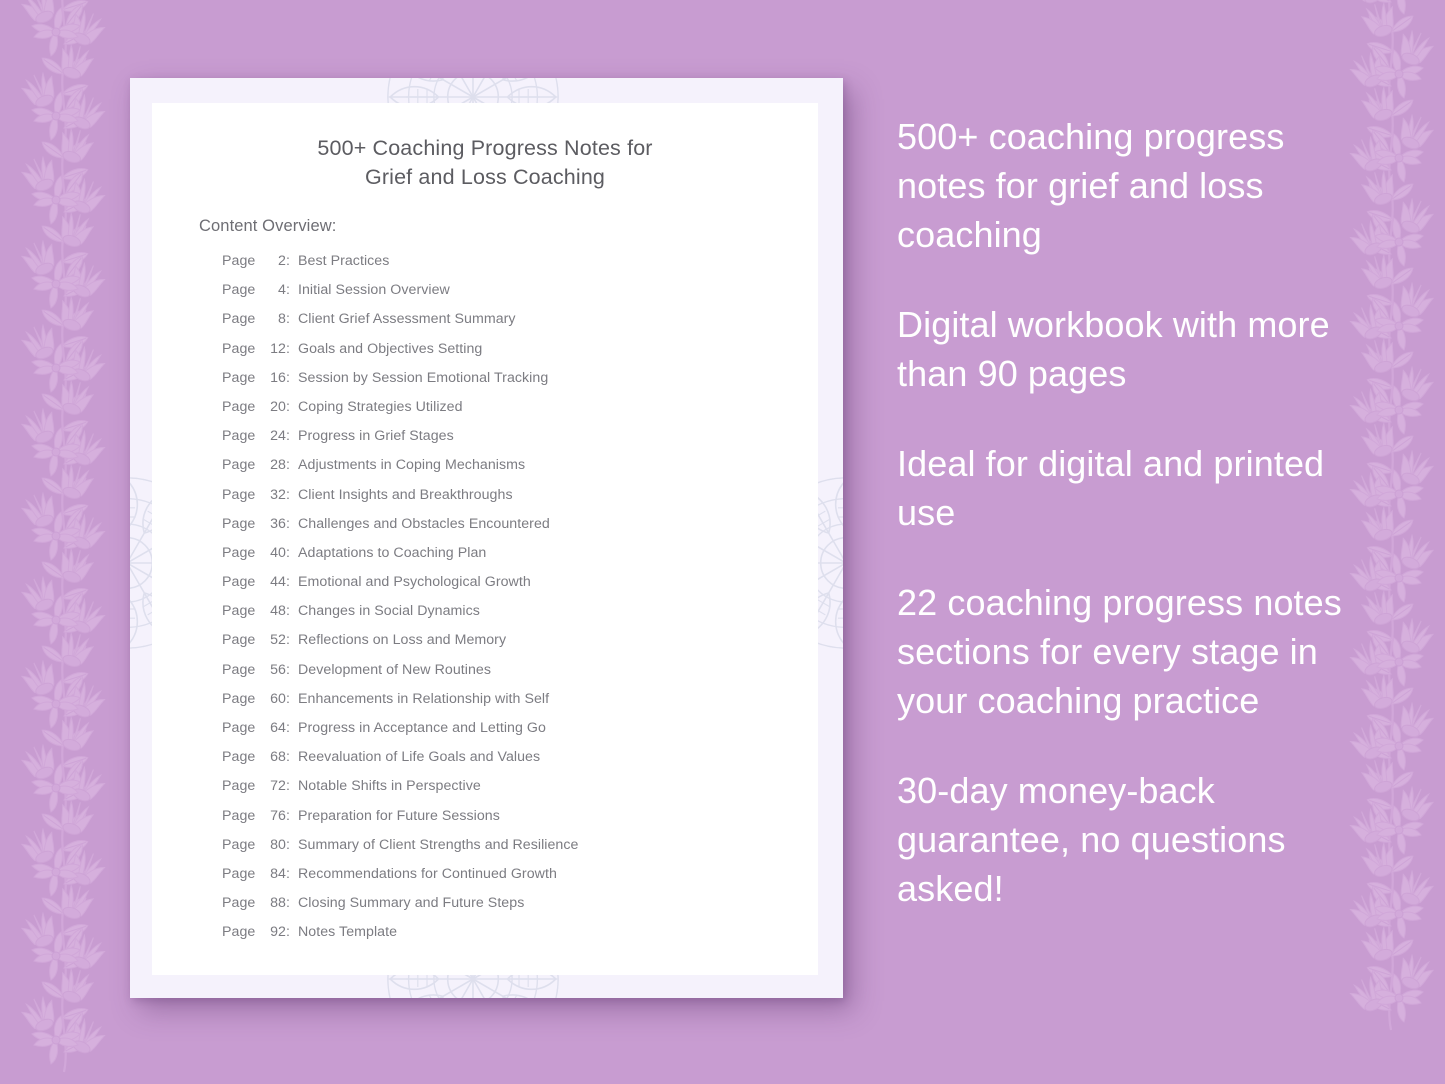  I want to click on toc-page-number: 56, so click(278, 669).